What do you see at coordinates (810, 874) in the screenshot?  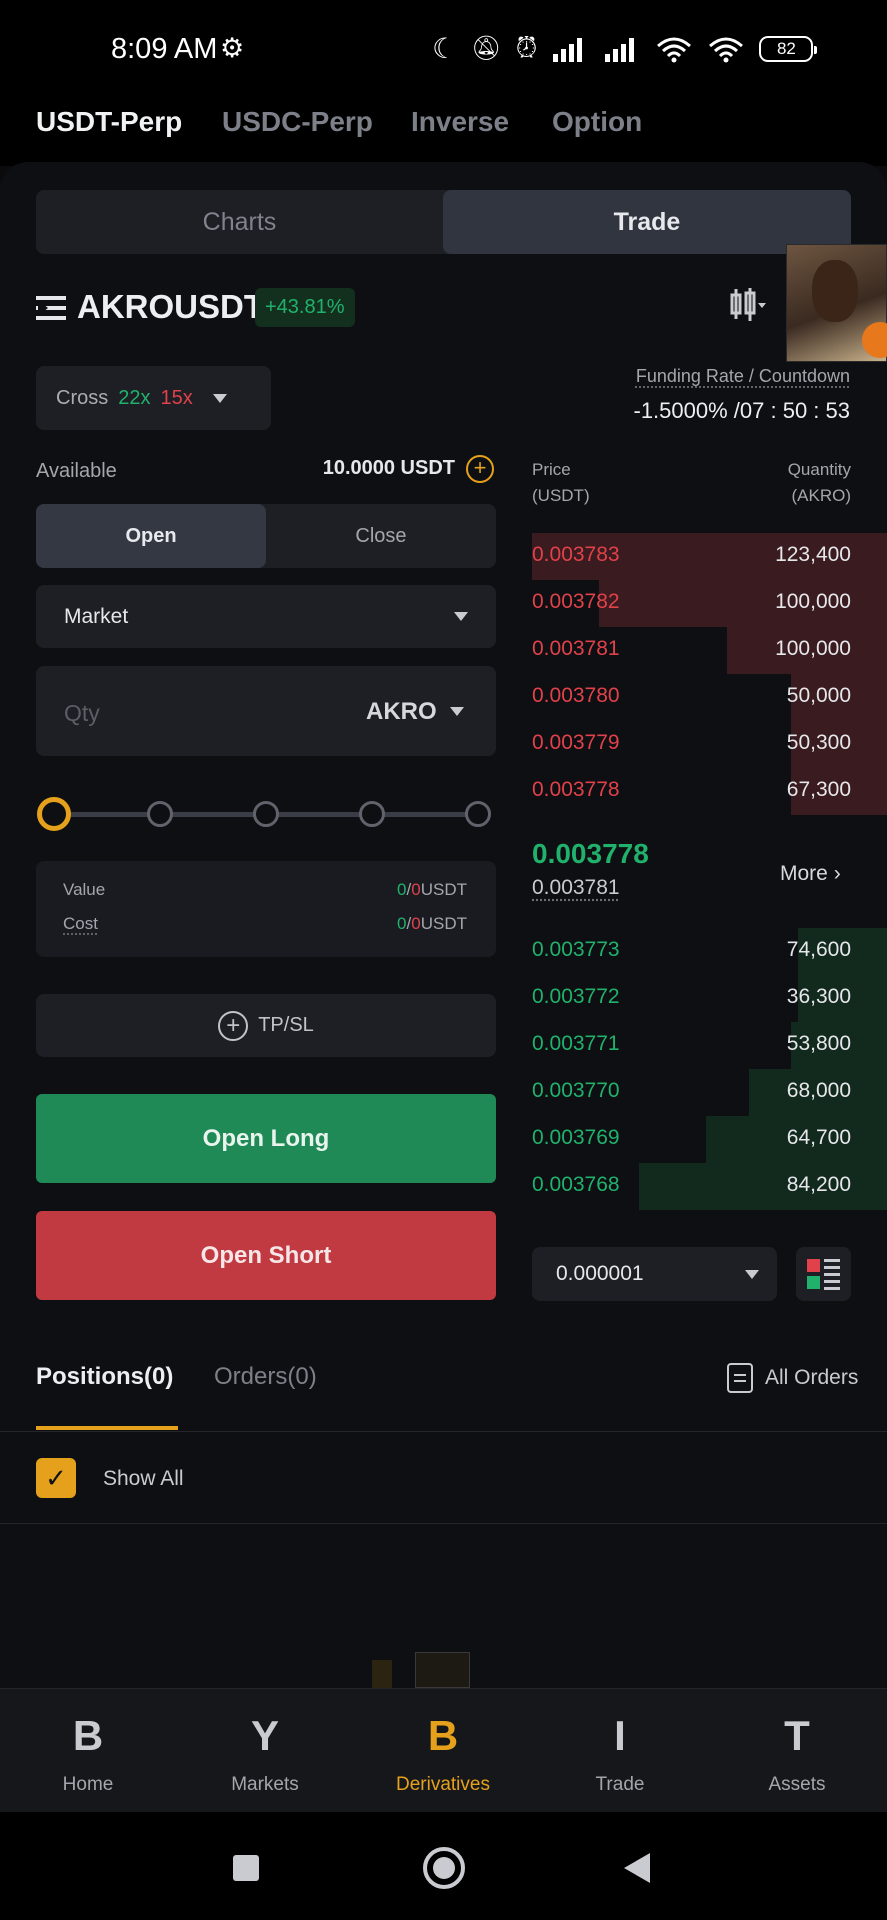 I see `orderbook-more-link: More ›` at bounding box center [810, 874].